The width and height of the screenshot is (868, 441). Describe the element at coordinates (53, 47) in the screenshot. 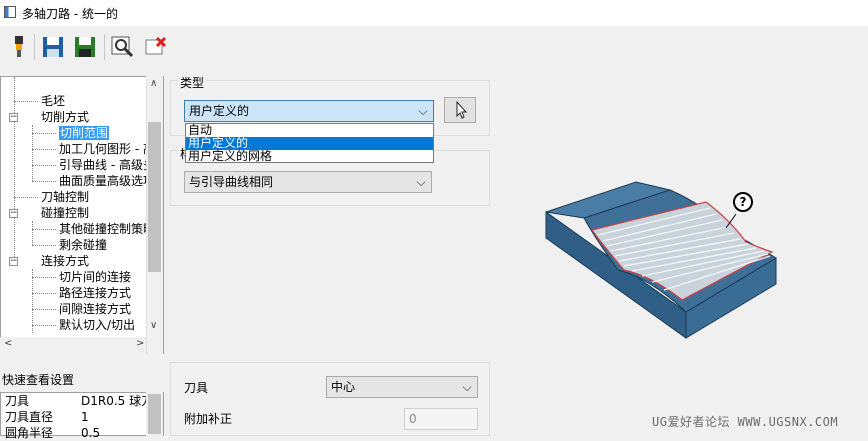

I see `save-icon` at that location.